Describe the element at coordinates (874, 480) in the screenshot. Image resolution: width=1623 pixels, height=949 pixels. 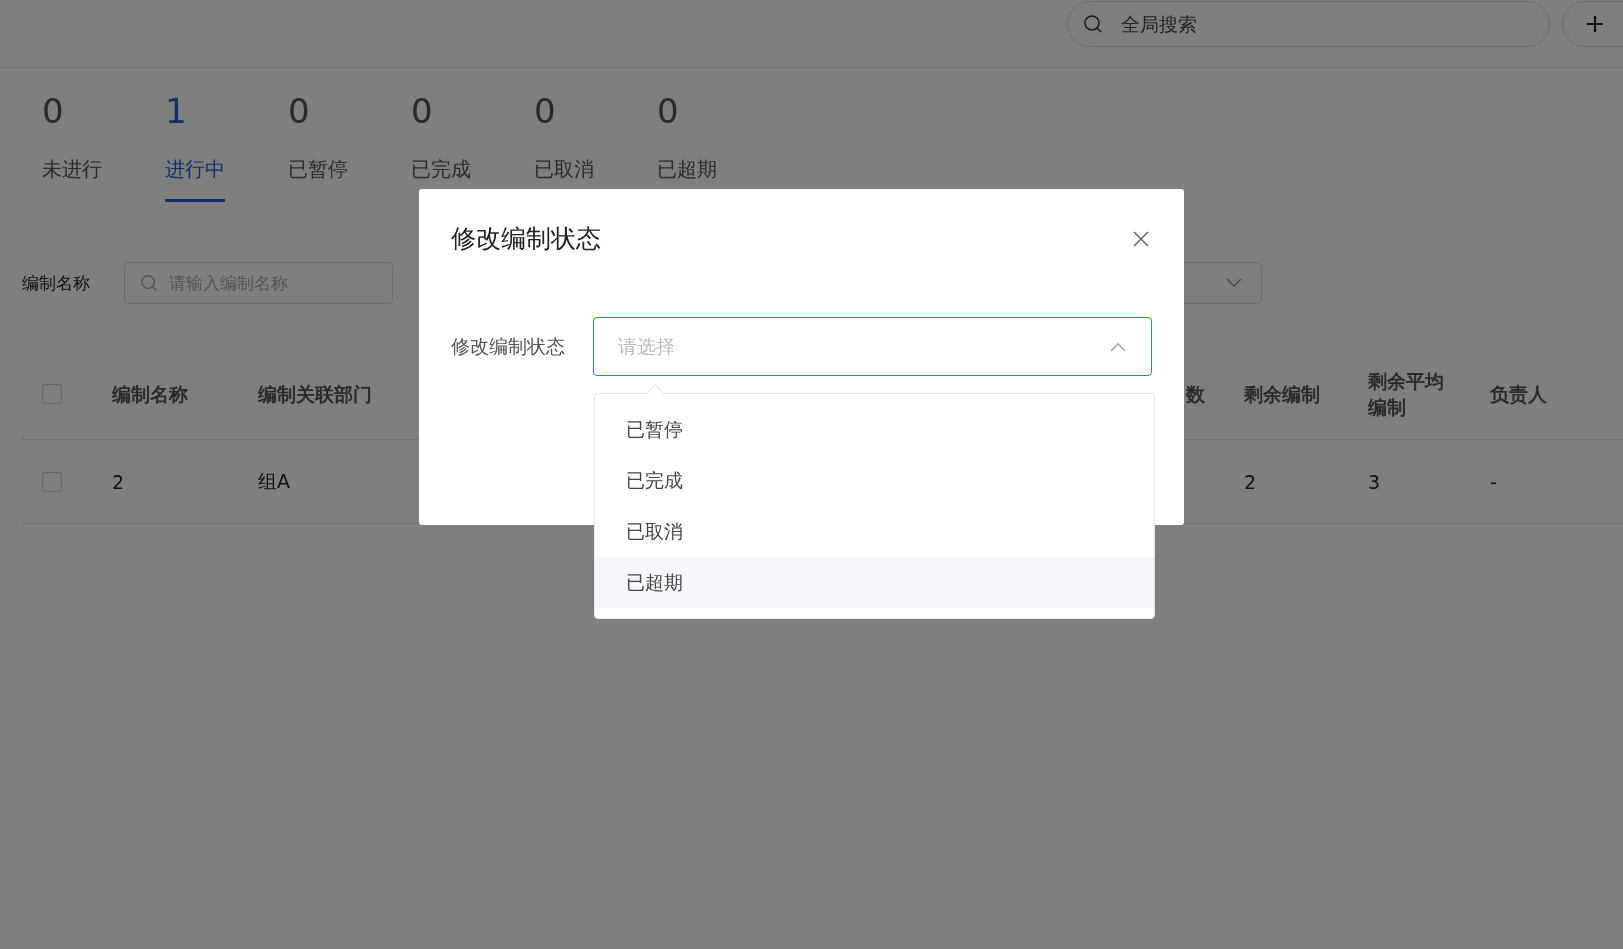
I see `dropdown-option: 已完成` at that location.